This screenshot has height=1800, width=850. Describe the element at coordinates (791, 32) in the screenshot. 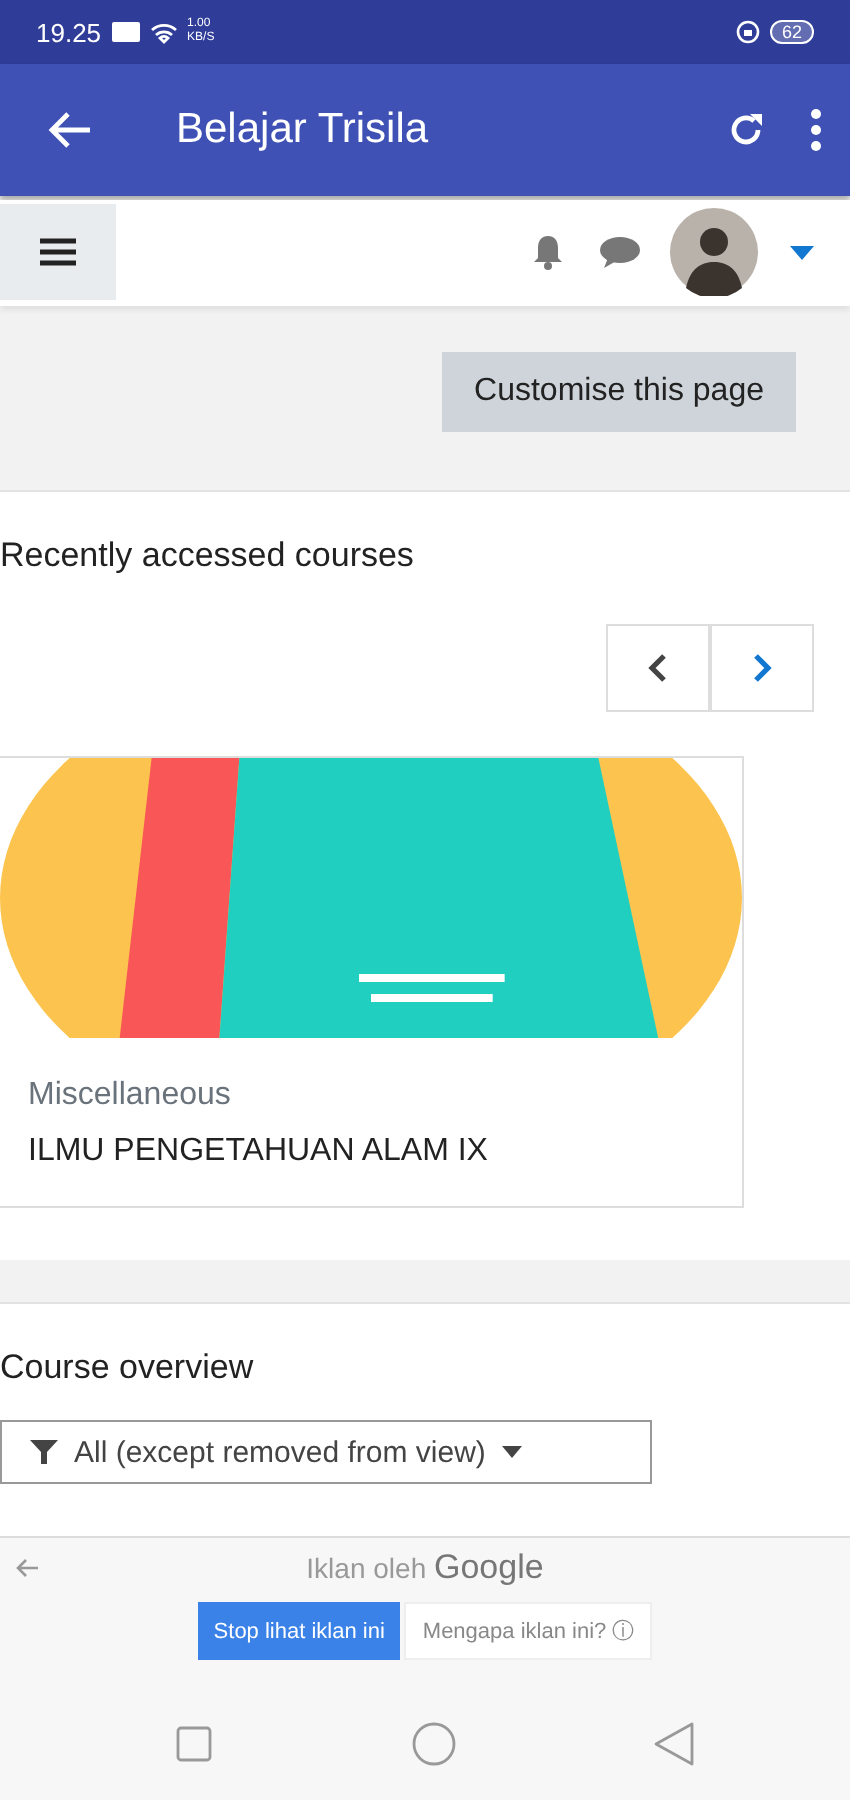

I see `battery-indicator: 62` at that location.